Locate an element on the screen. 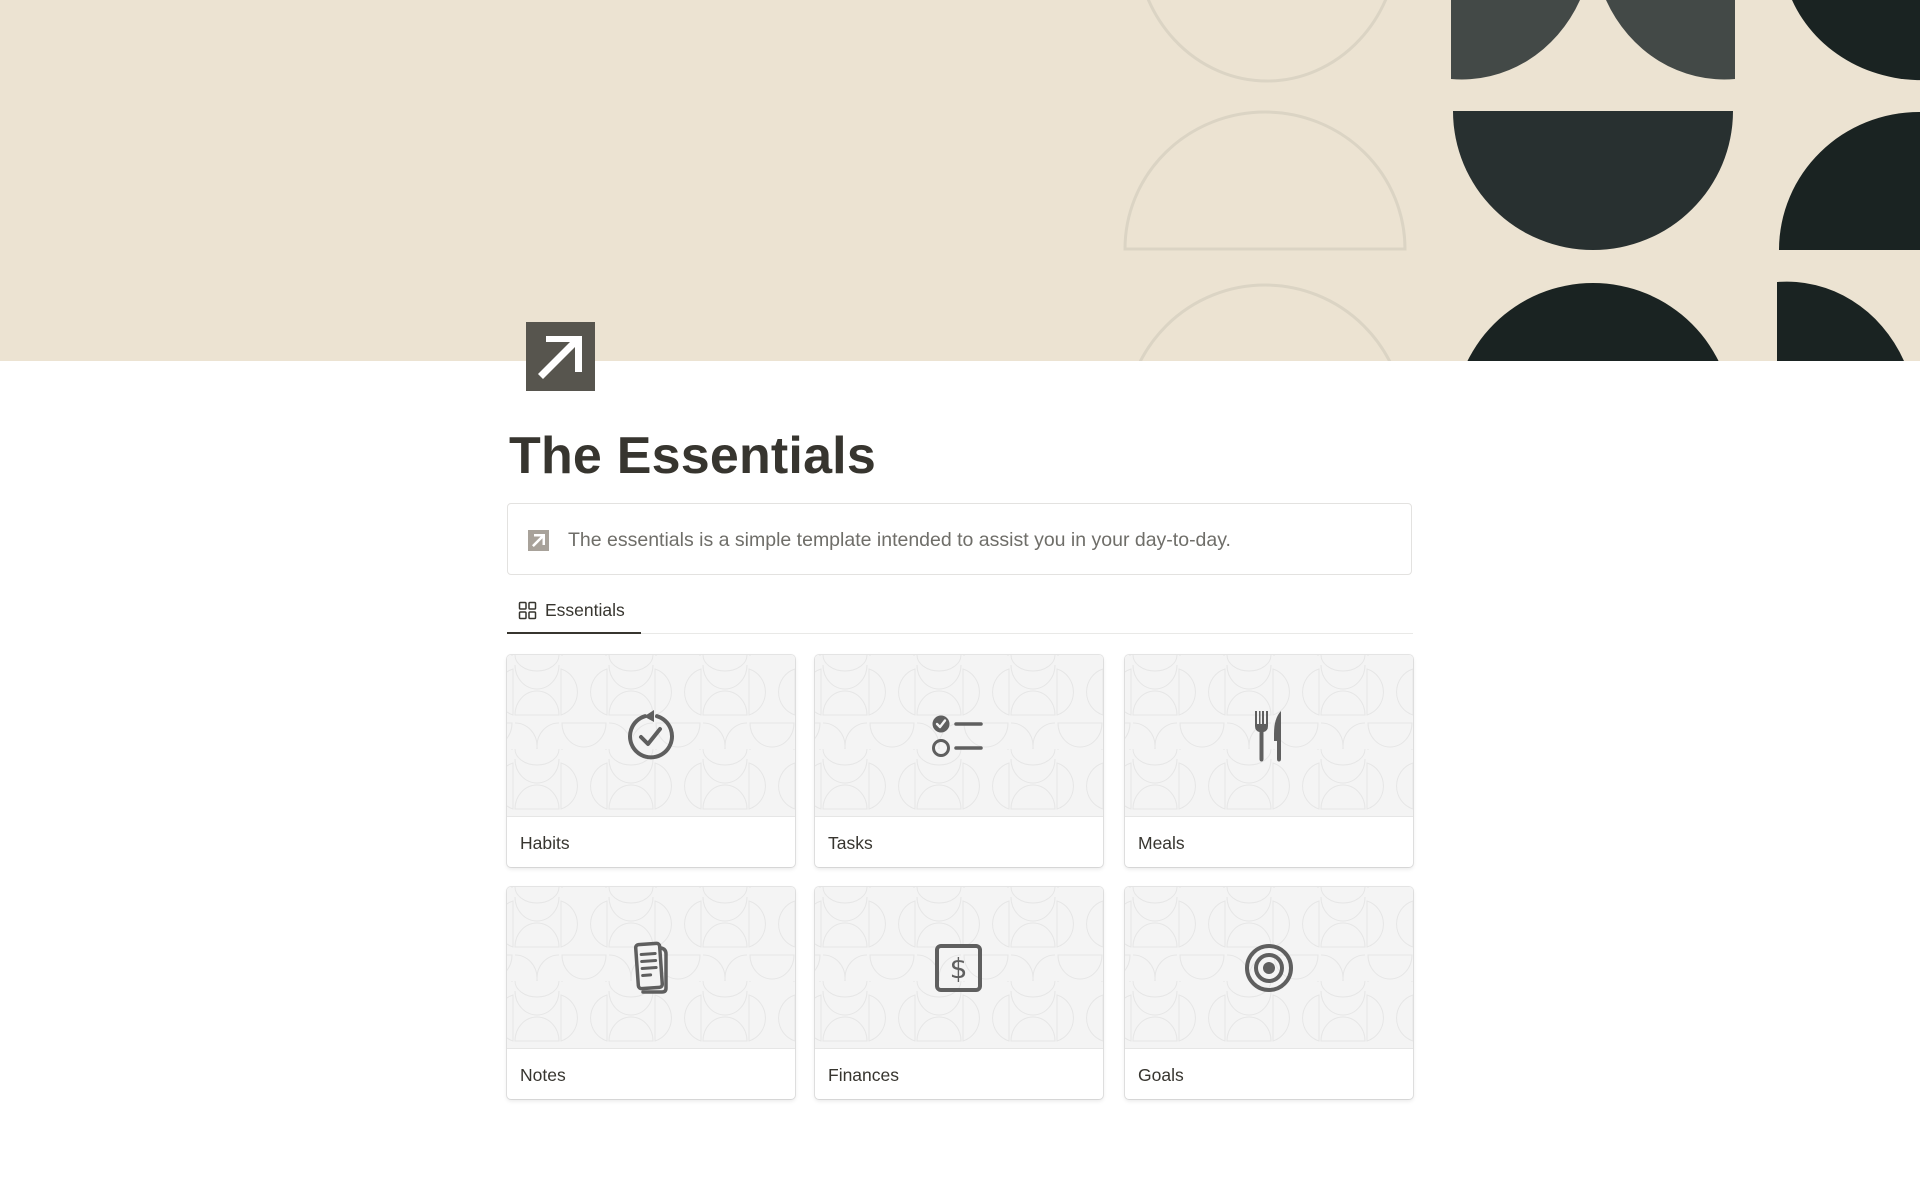  cover-dark-quarter-lower-right is located at coordinates (1840, 321).